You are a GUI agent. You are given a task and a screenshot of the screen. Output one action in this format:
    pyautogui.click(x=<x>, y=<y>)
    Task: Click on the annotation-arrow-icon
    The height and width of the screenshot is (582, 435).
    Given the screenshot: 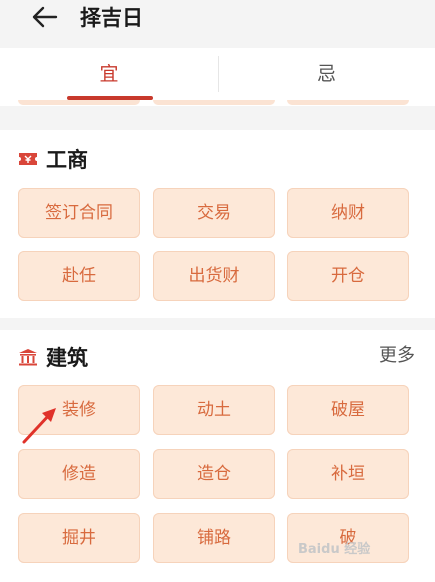 What is the action you would take?
    pyautogui.click(x=39, y=426)
    